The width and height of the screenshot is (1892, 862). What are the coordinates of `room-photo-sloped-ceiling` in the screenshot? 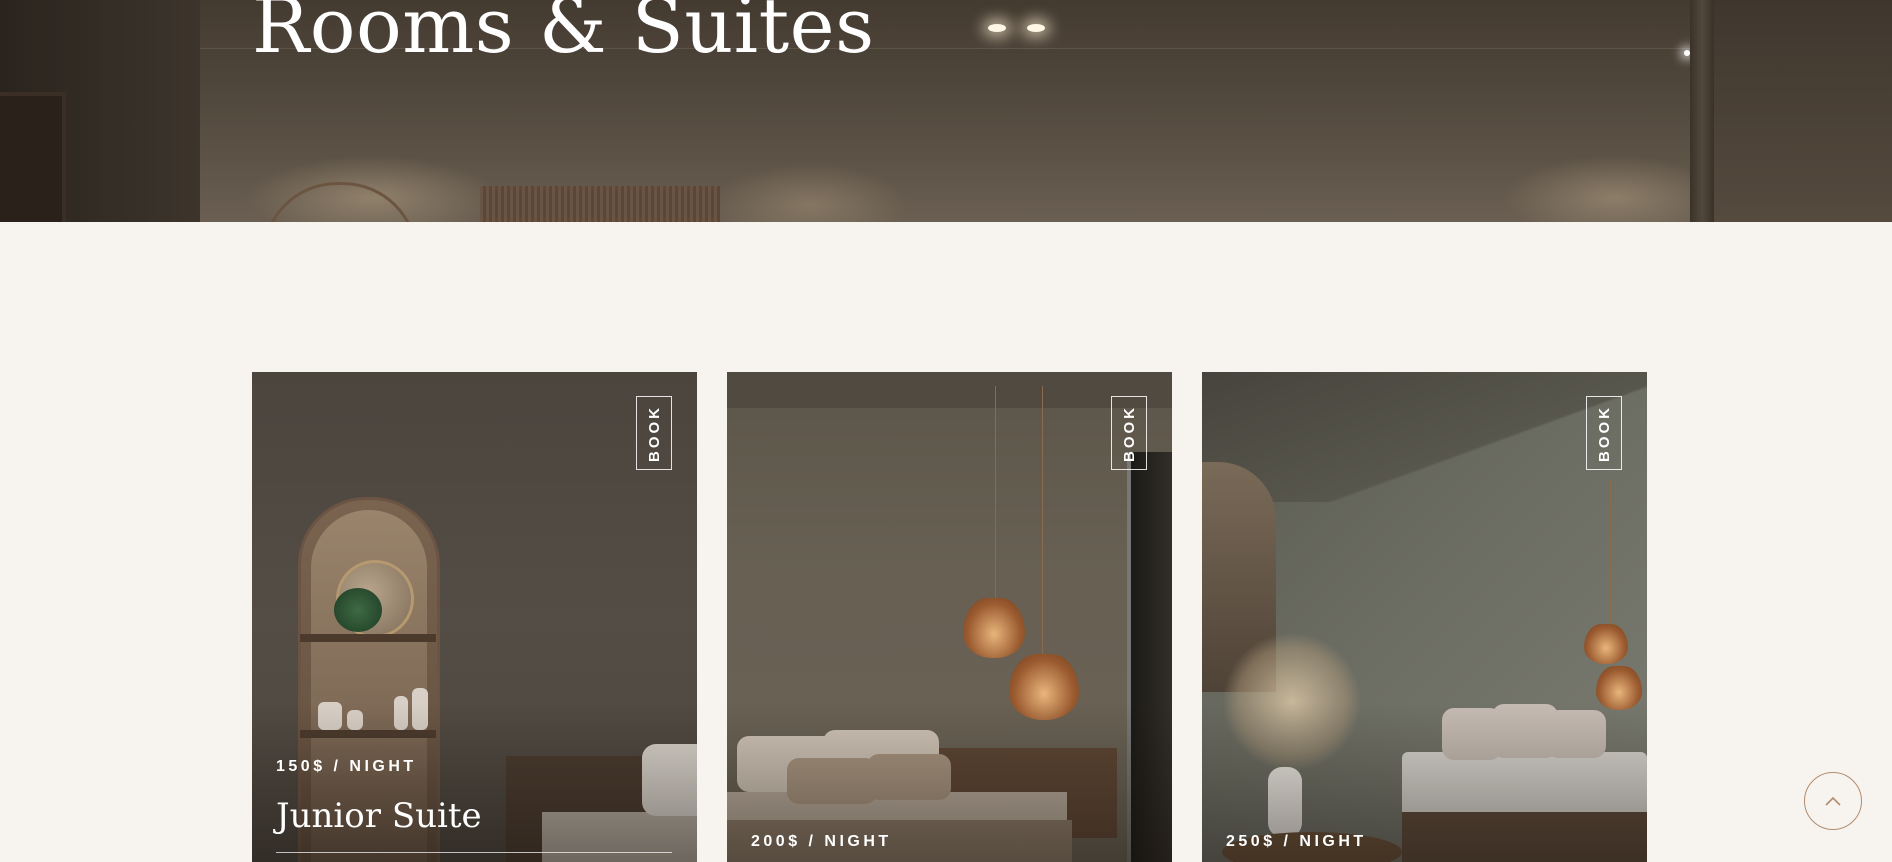 It's located at (1424, 437).